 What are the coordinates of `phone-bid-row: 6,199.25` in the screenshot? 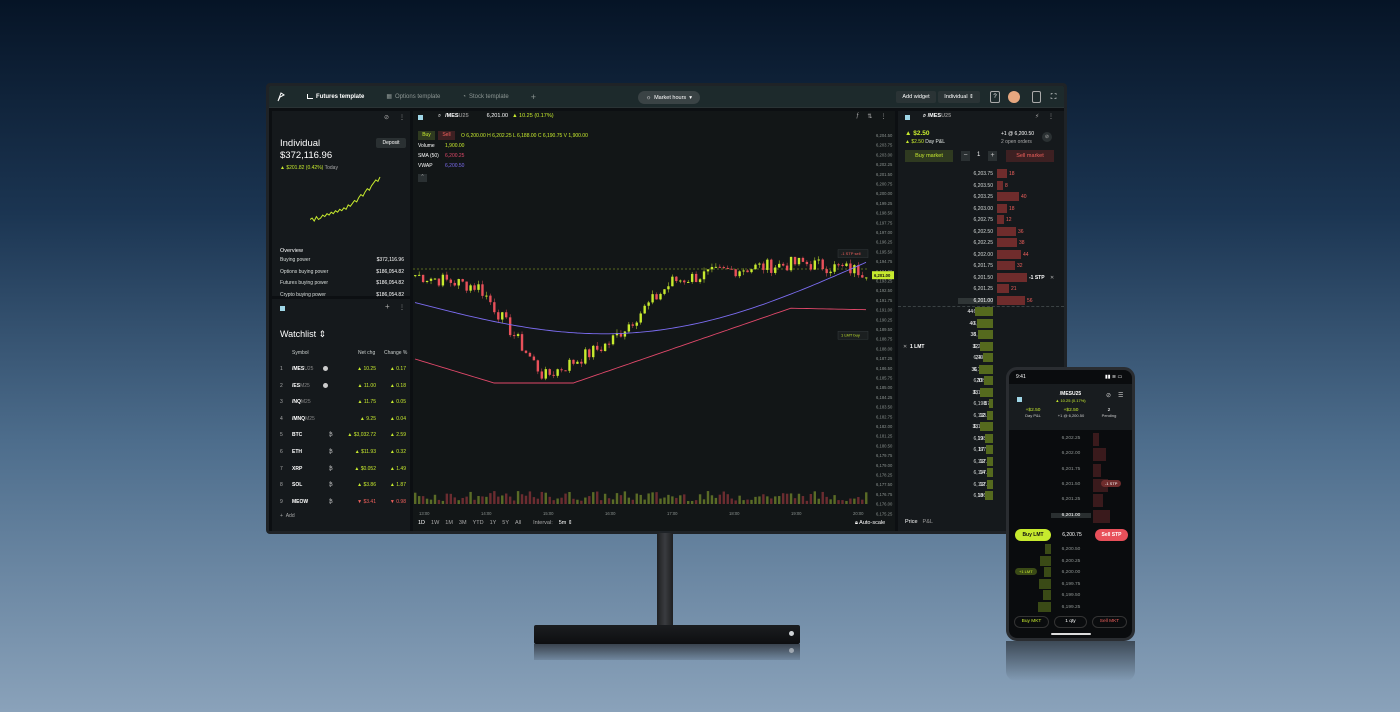 It's located at (1070, 607).